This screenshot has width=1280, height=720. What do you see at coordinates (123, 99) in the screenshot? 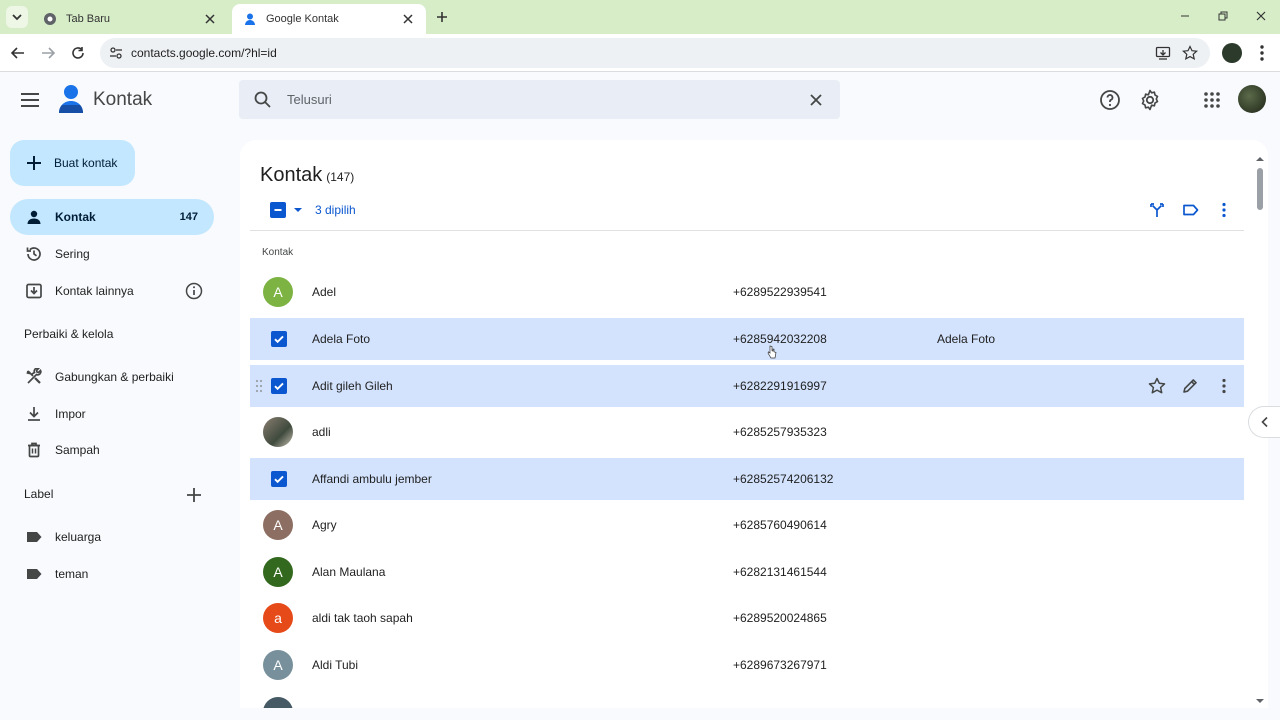
I see `app-title: Kontak` at bounding box center [123, 99].